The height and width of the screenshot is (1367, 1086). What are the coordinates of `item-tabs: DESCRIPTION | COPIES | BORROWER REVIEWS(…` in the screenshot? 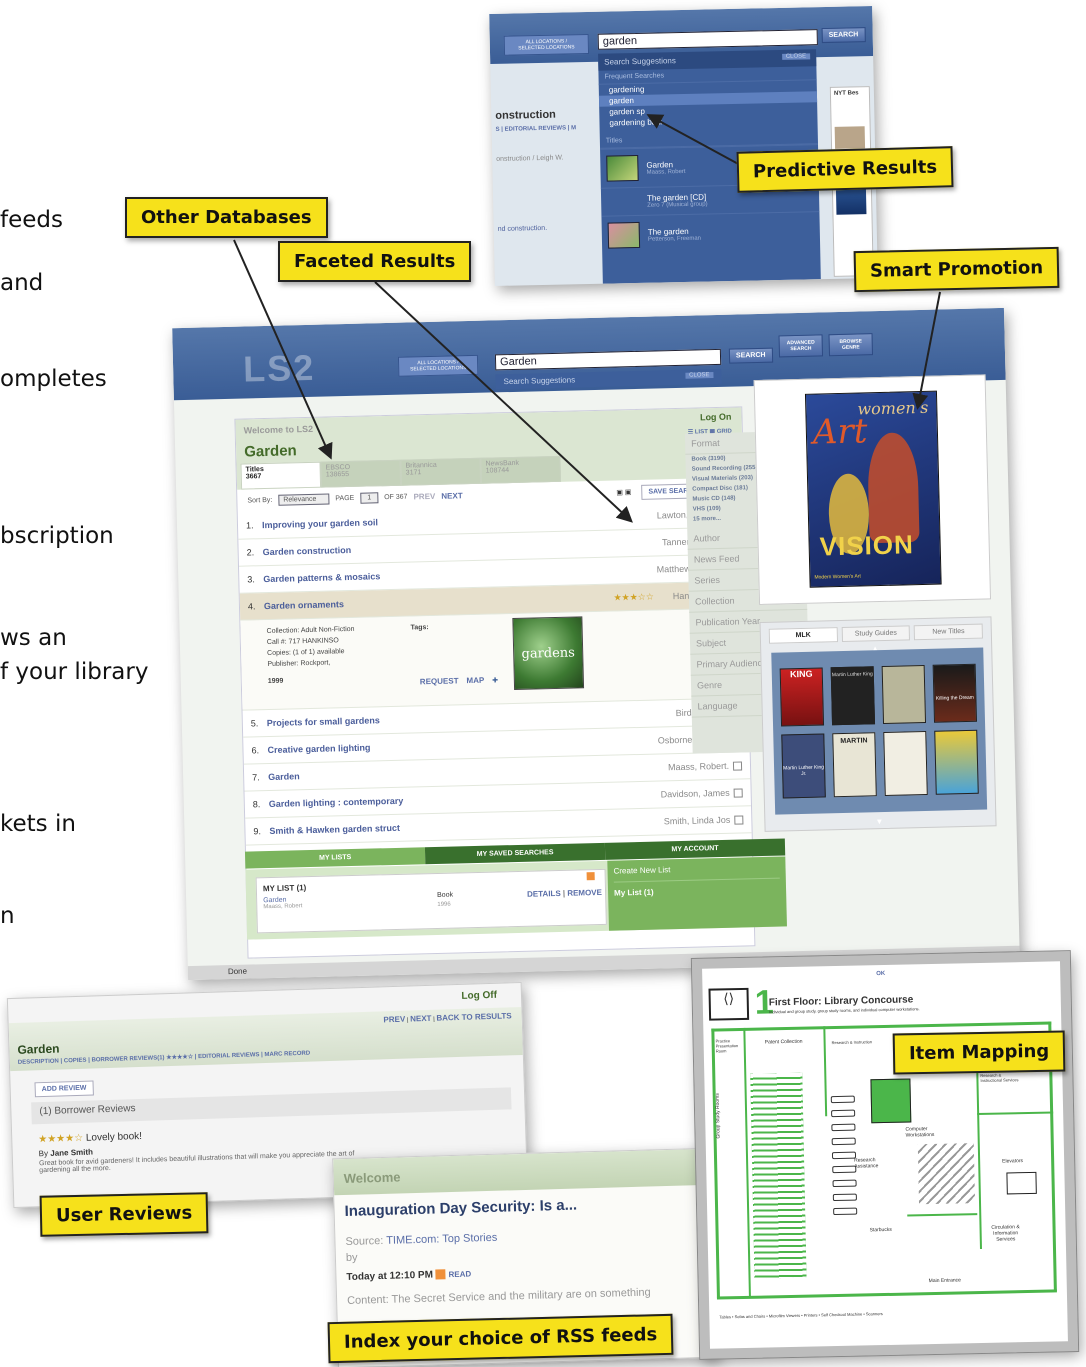 It's located at (164, 1058).